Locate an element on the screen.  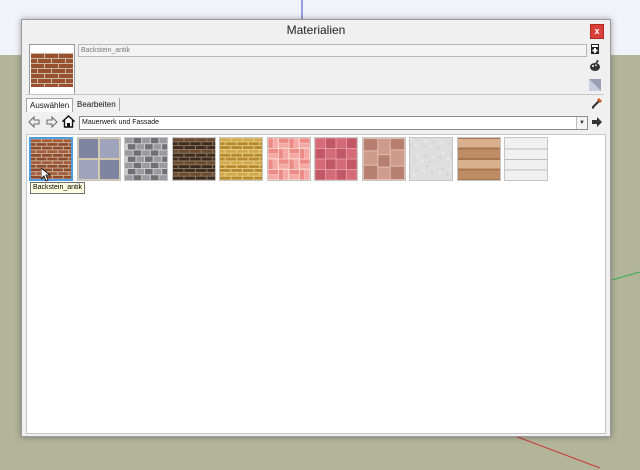
divider is located at coordinates (315, 94).